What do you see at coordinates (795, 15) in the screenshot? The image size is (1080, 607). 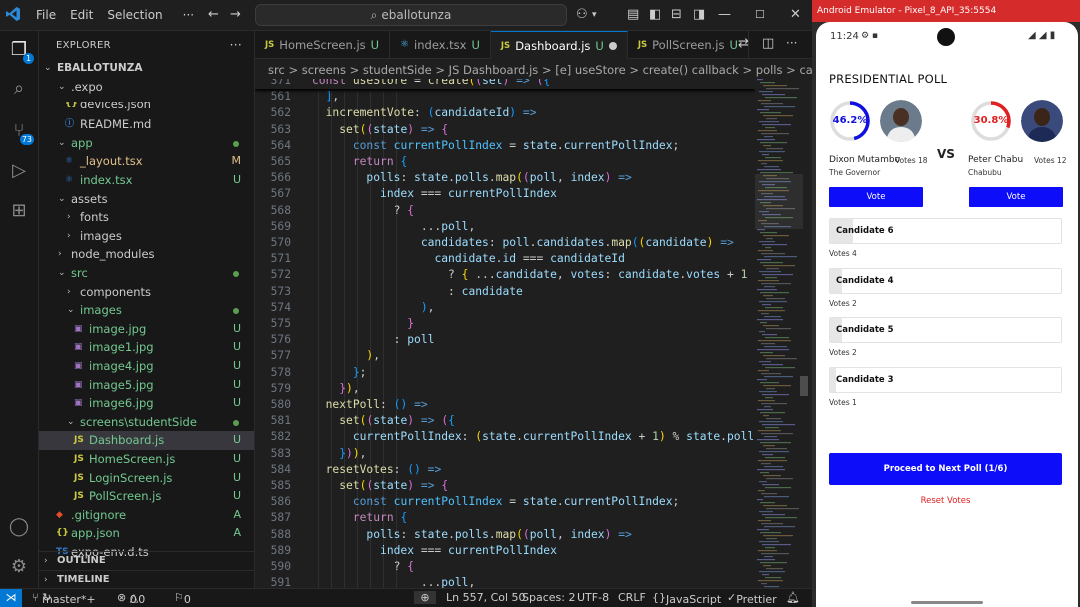 I see `close-icon: ✕` at bounding box center [795, 15].